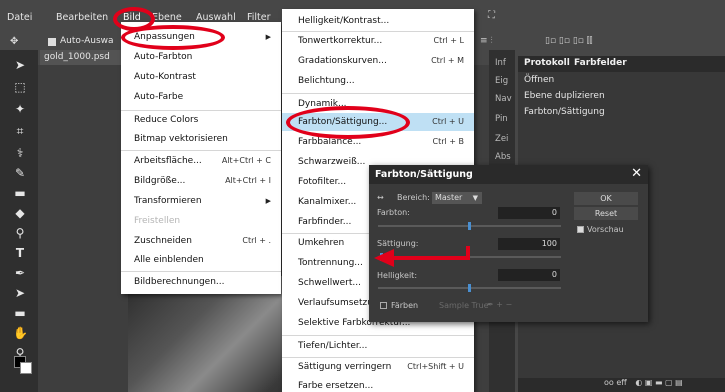  Describe the element at coordinates (26, 368) in the screenshot. I see `background-color-swatch` at that location.